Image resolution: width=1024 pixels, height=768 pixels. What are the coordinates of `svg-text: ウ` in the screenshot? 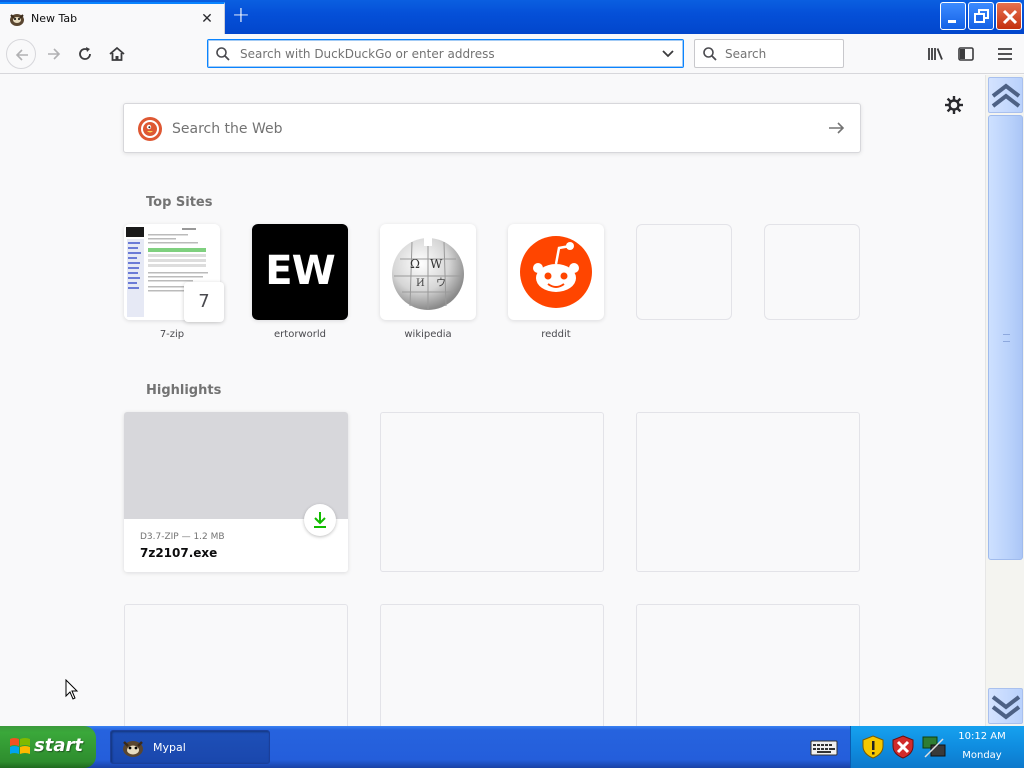 It's located at (441, 283).